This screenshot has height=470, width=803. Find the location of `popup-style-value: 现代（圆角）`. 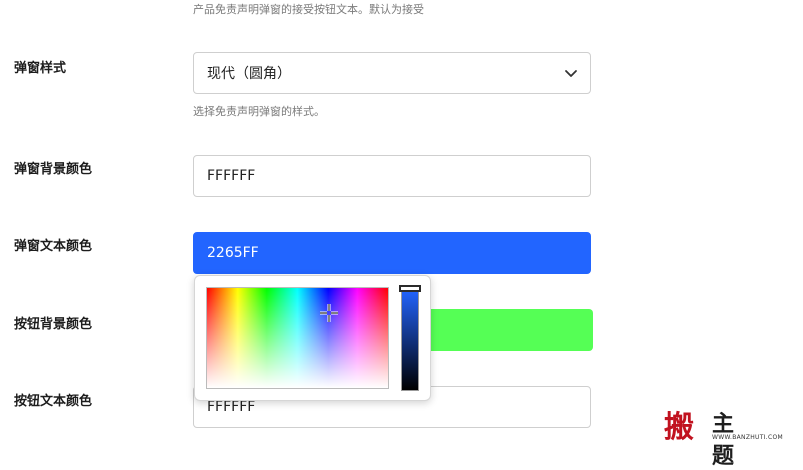

popup-style-value: 现代（圆角） is located at coordinates (249, 74).